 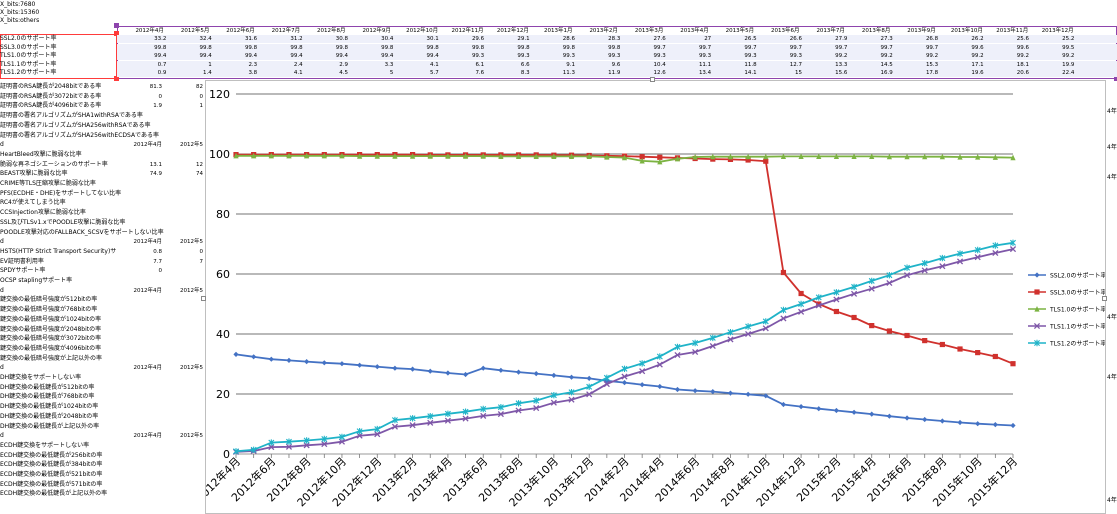 I want to click on chart-resize-handle-right, so click(x=1104, y=298).